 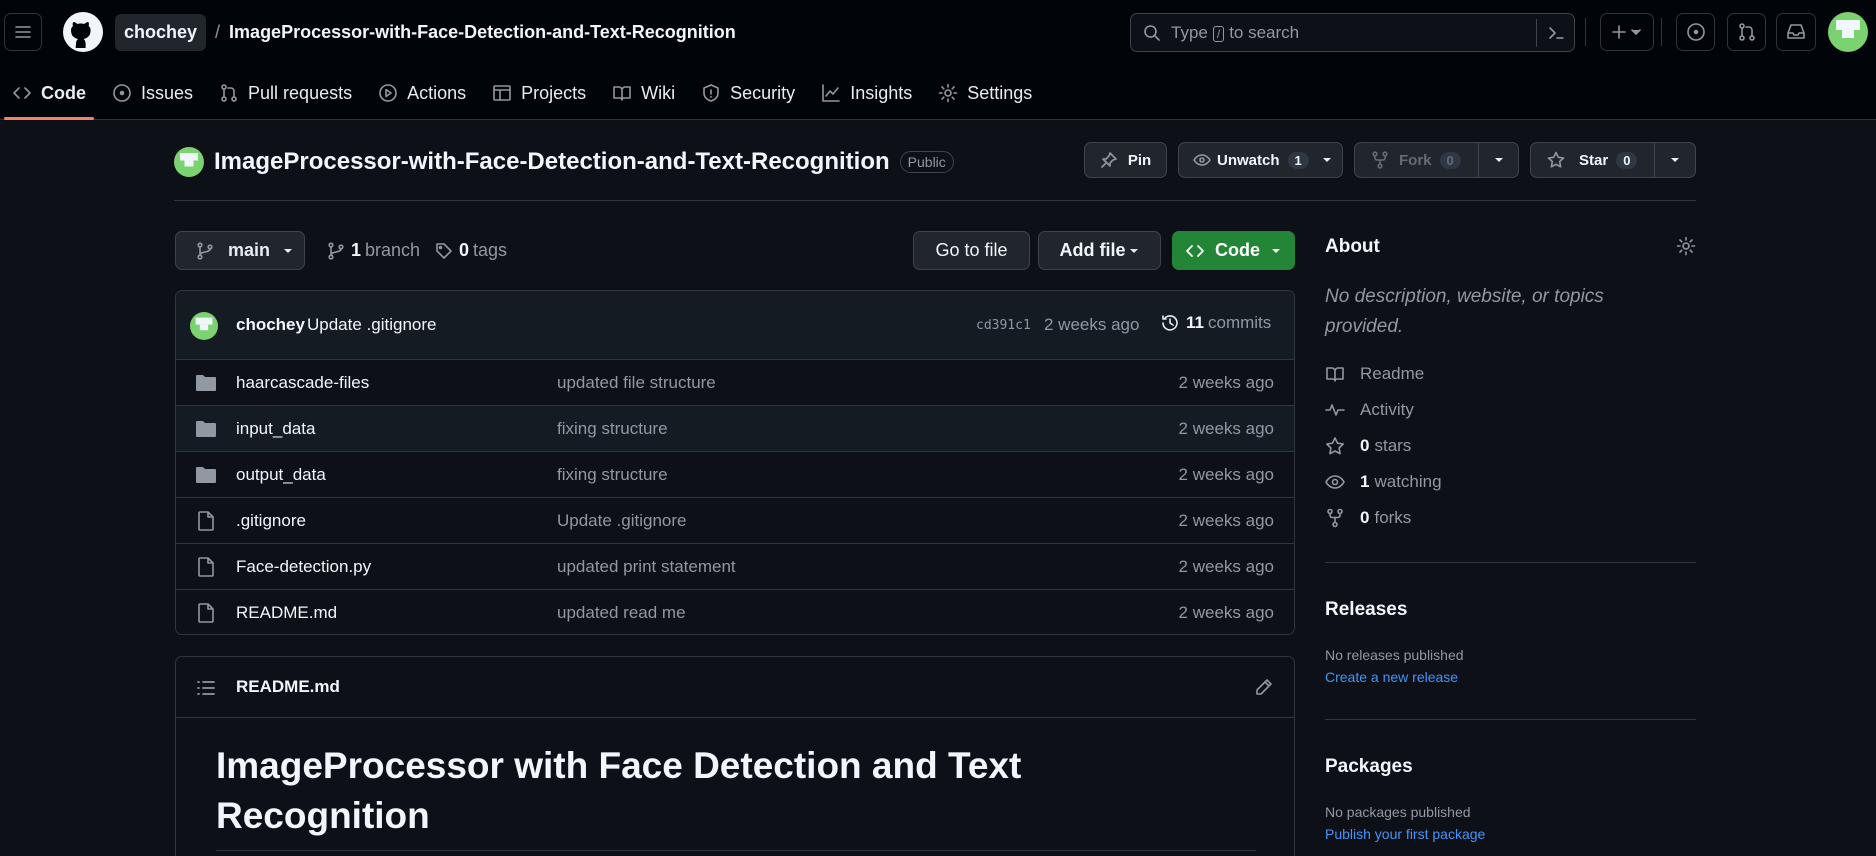 What do you see at coordinates (540, 93) in the screenshot?
I see `tab-projects: Projects` at bounding box center [540, 93].